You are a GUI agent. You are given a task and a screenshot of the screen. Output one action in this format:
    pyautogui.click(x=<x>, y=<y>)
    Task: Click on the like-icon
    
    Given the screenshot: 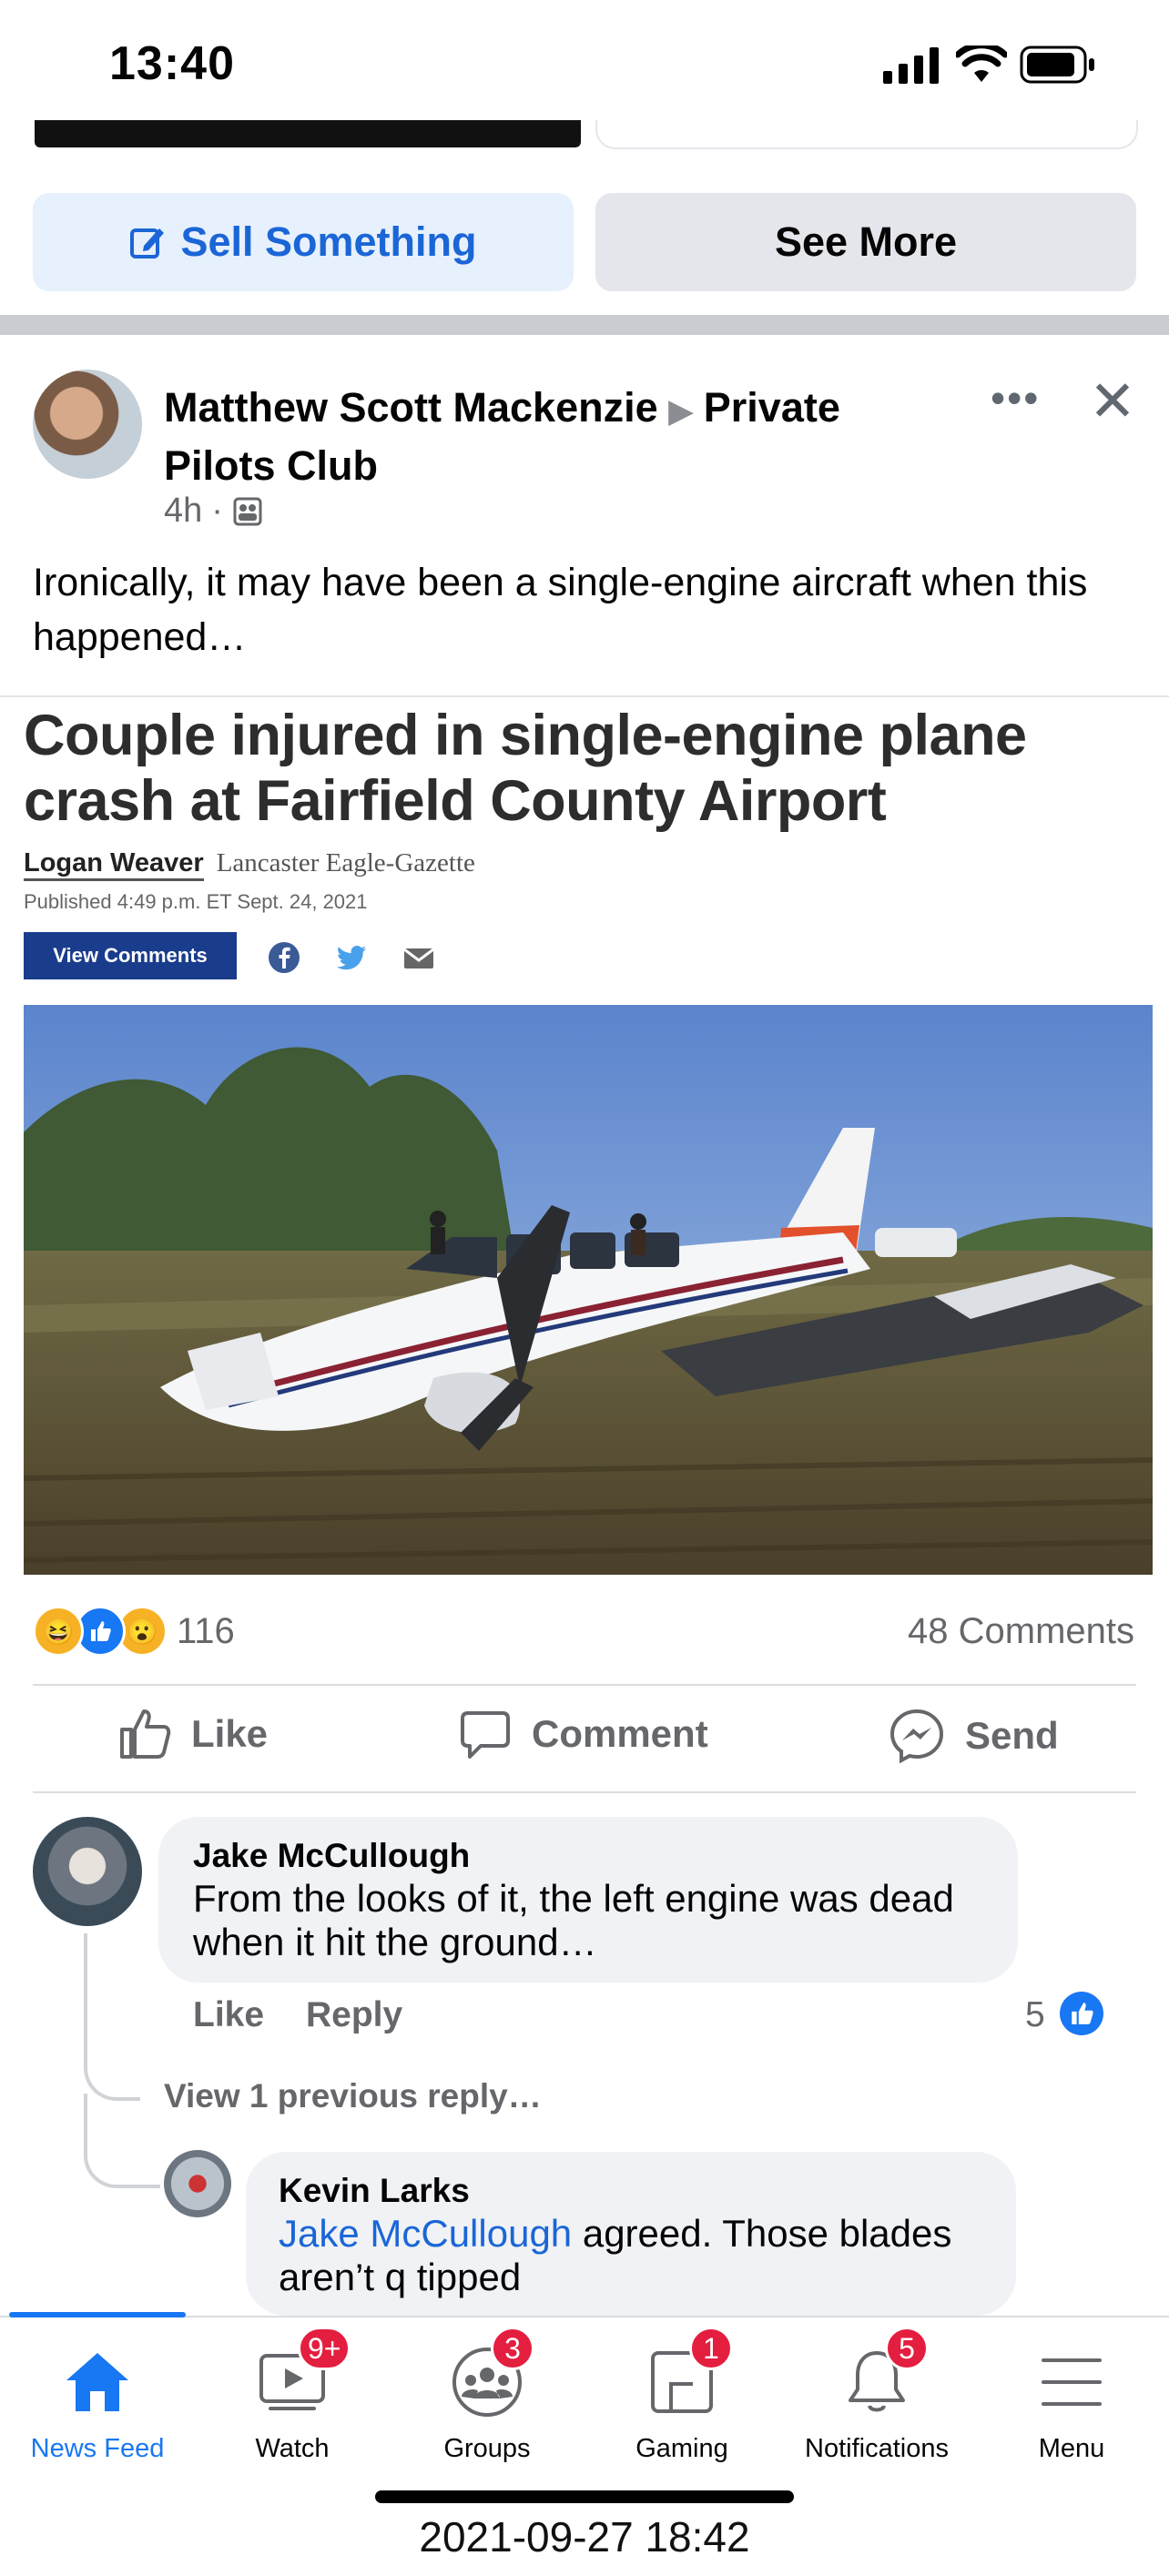 What is the action you would take?
    pyautogui.click(x=145, y=1734)
    